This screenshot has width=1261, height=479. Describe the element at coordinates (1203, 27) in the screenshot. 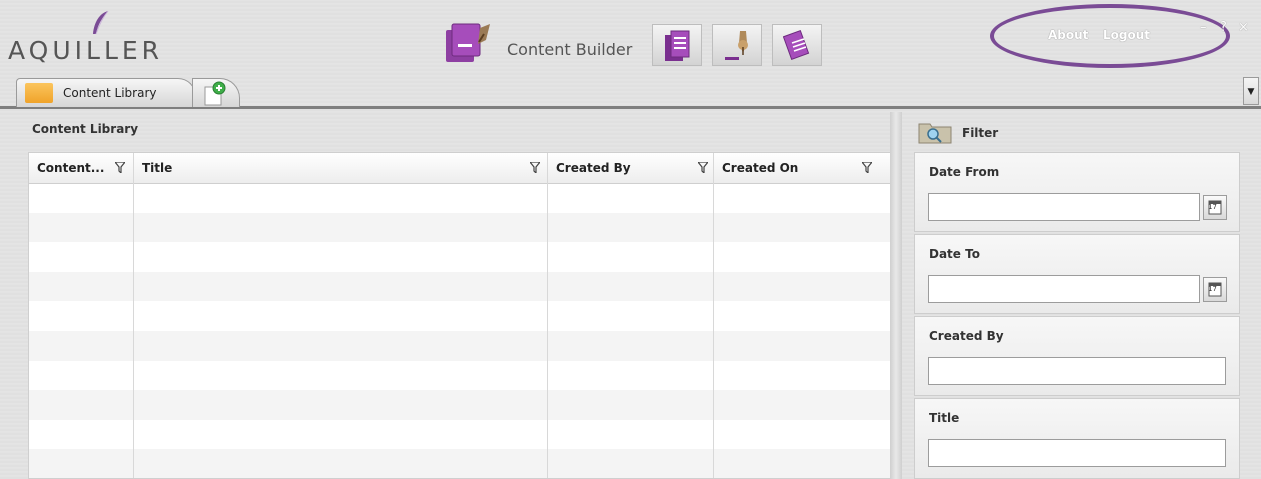

I see `minimize-button: –` at that location.